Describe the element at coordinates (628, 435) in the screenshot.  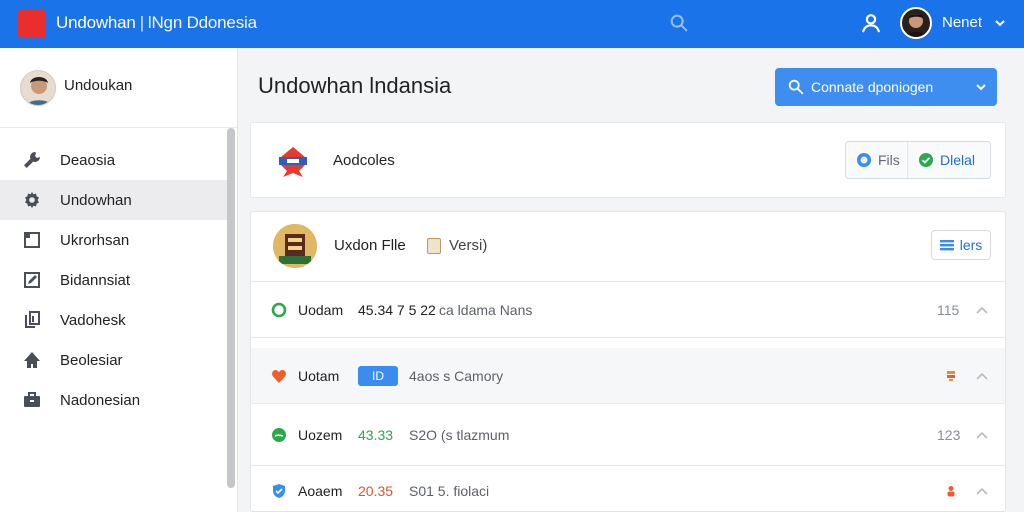
I see `table-row: Uozem 43.33 S2O (s tlazmum 123` at that location.